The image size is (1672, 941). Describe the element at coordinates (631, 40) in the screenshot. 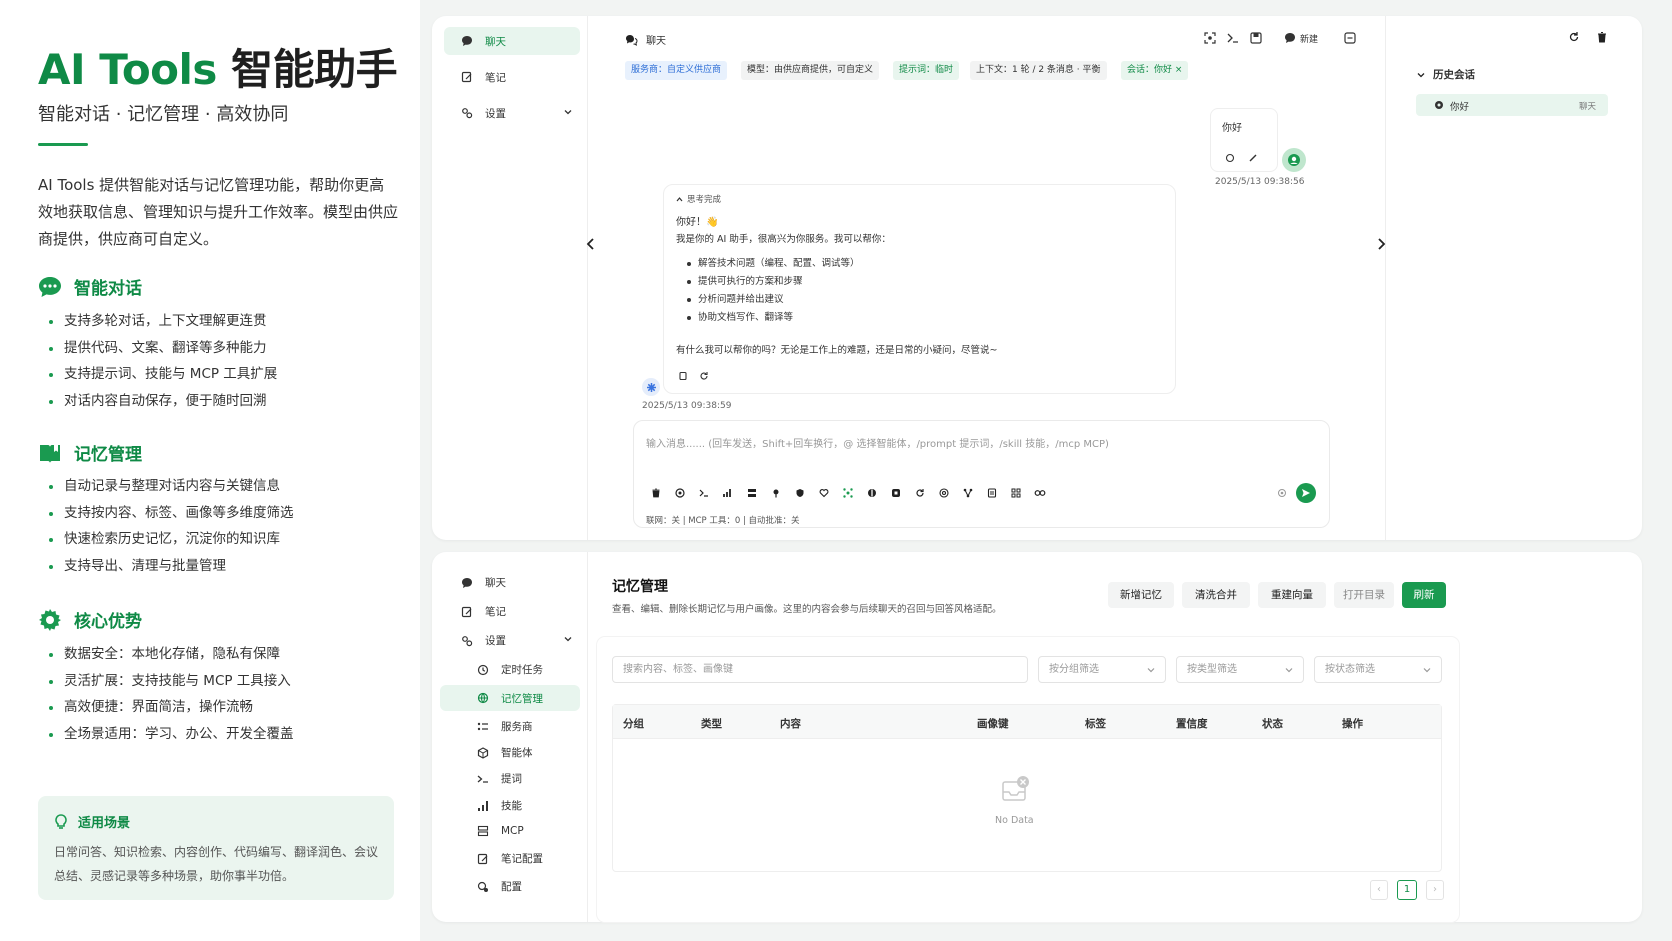

I see `chat-icon` at that location.